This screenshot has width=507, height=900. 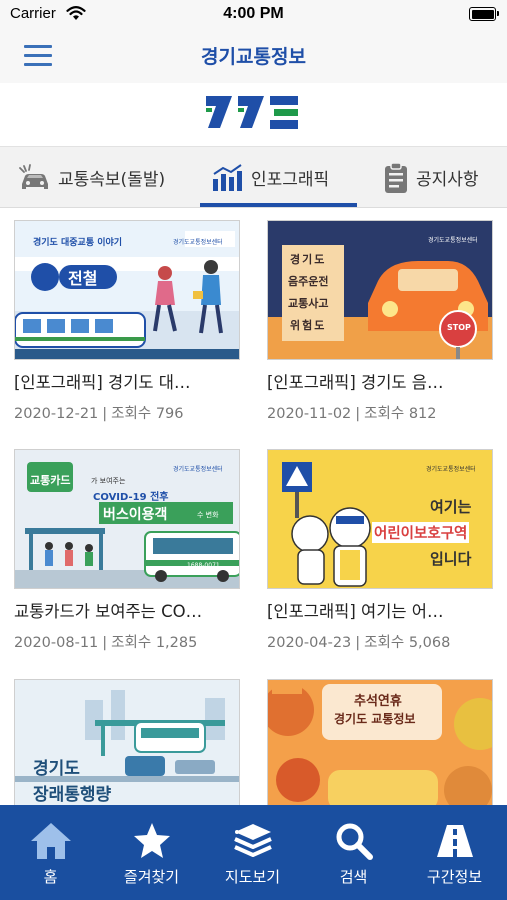 I want to click on tab-notice: 공지사항, so click(x=430, y=177).